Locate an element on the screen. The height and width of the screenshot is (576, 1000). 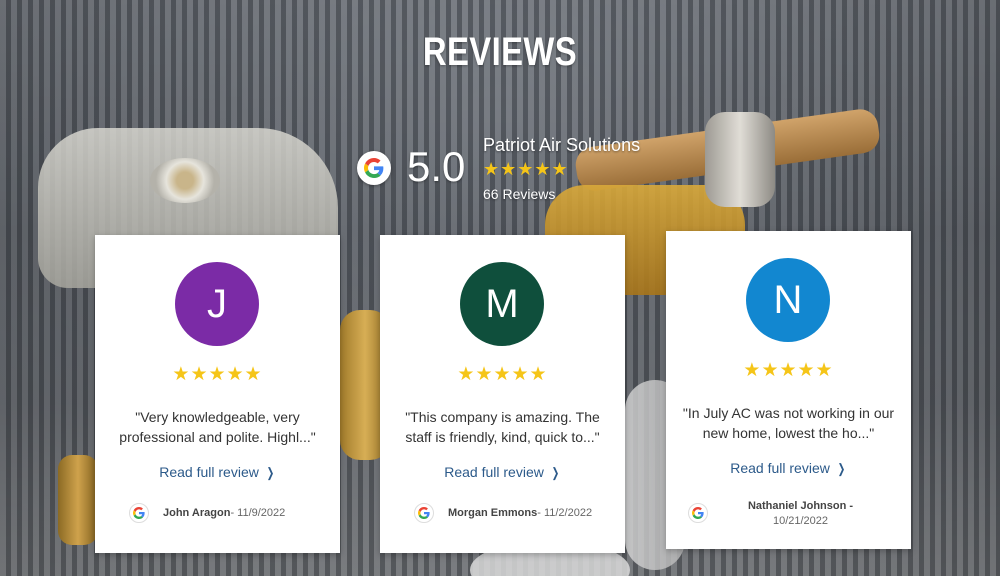
avatar: J is located at coordinates (217, 304).